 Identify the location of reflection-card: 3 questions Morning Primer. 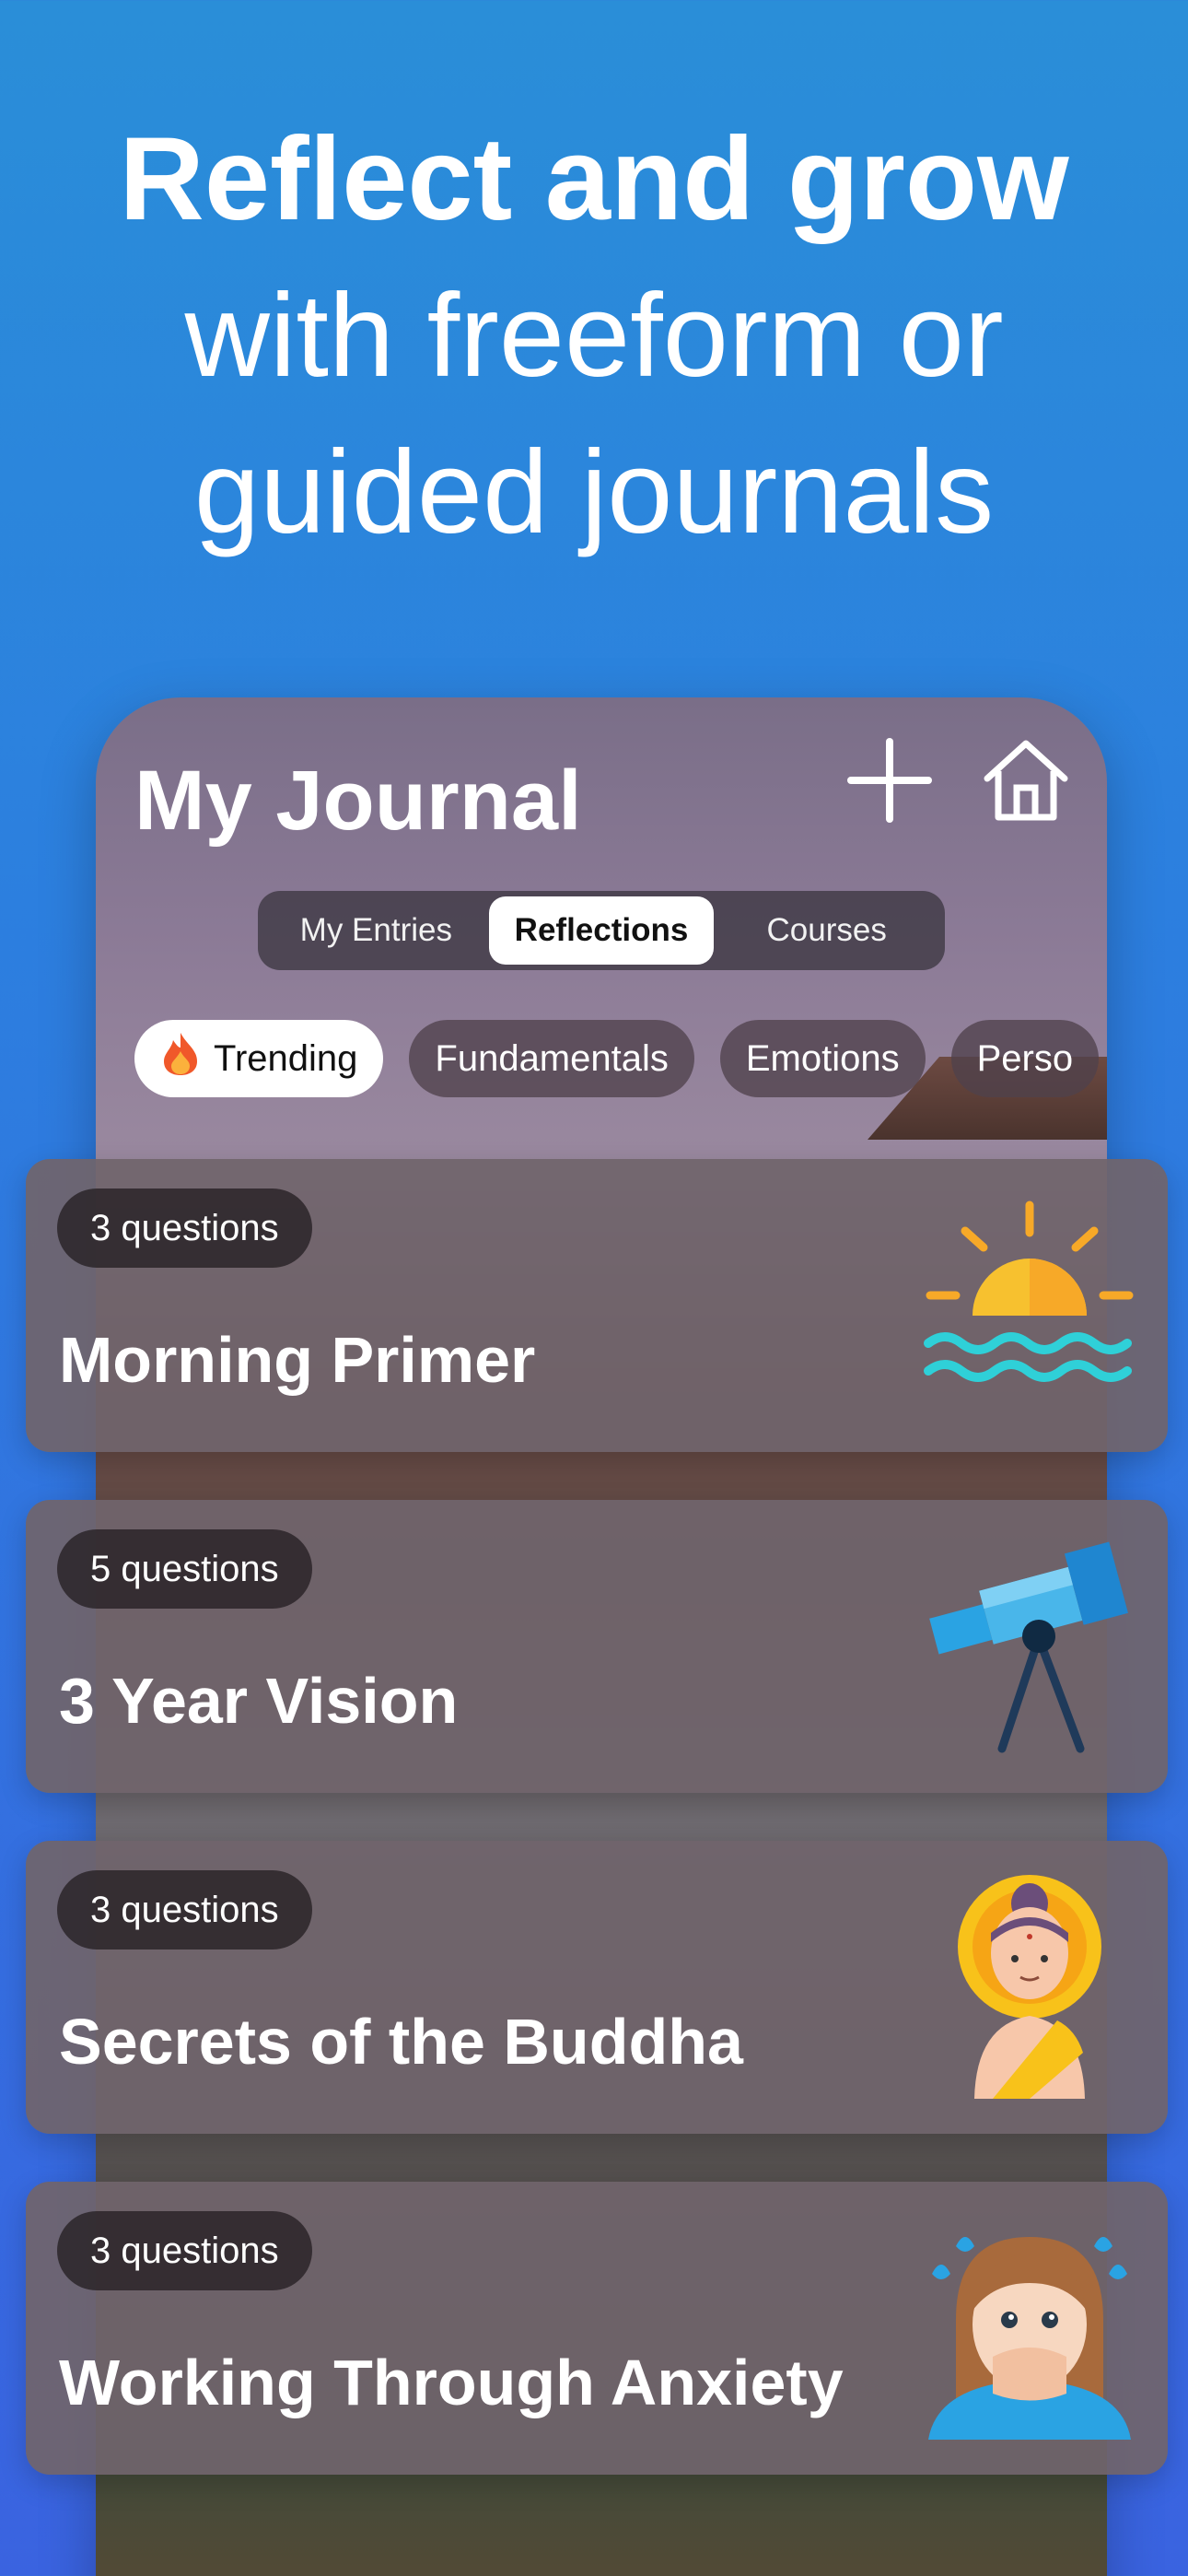
(597, 1305).